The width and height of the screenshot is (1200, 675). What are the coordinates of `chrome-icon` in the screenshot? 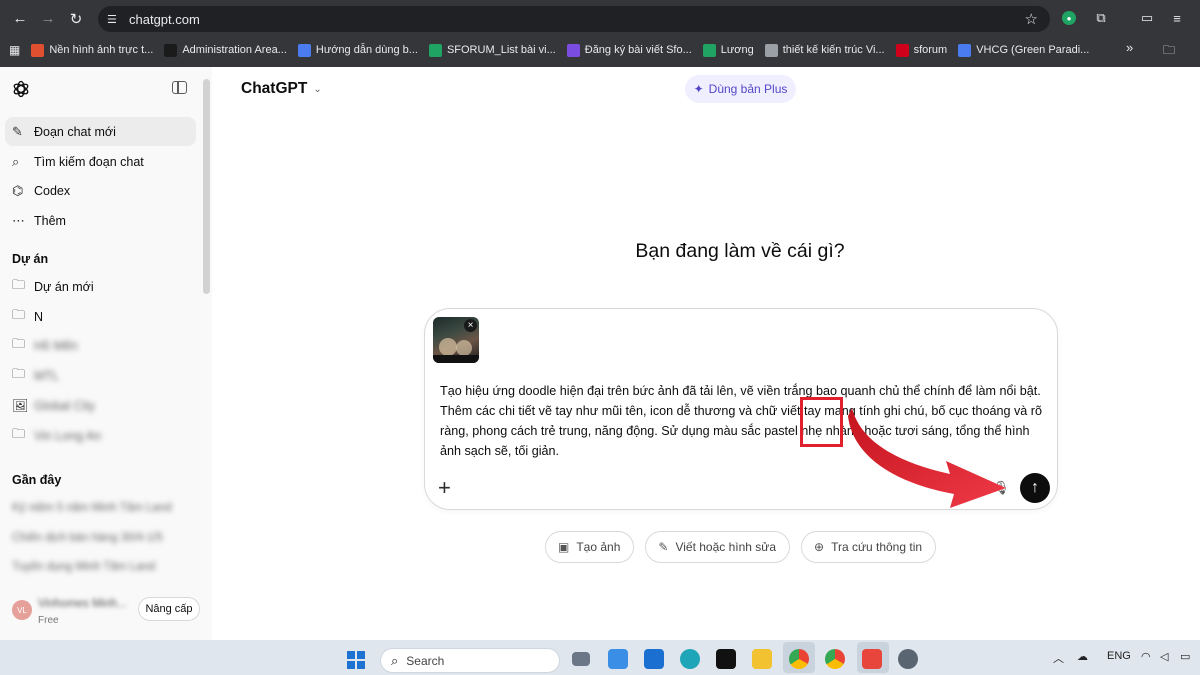 It's located at (799, 659).